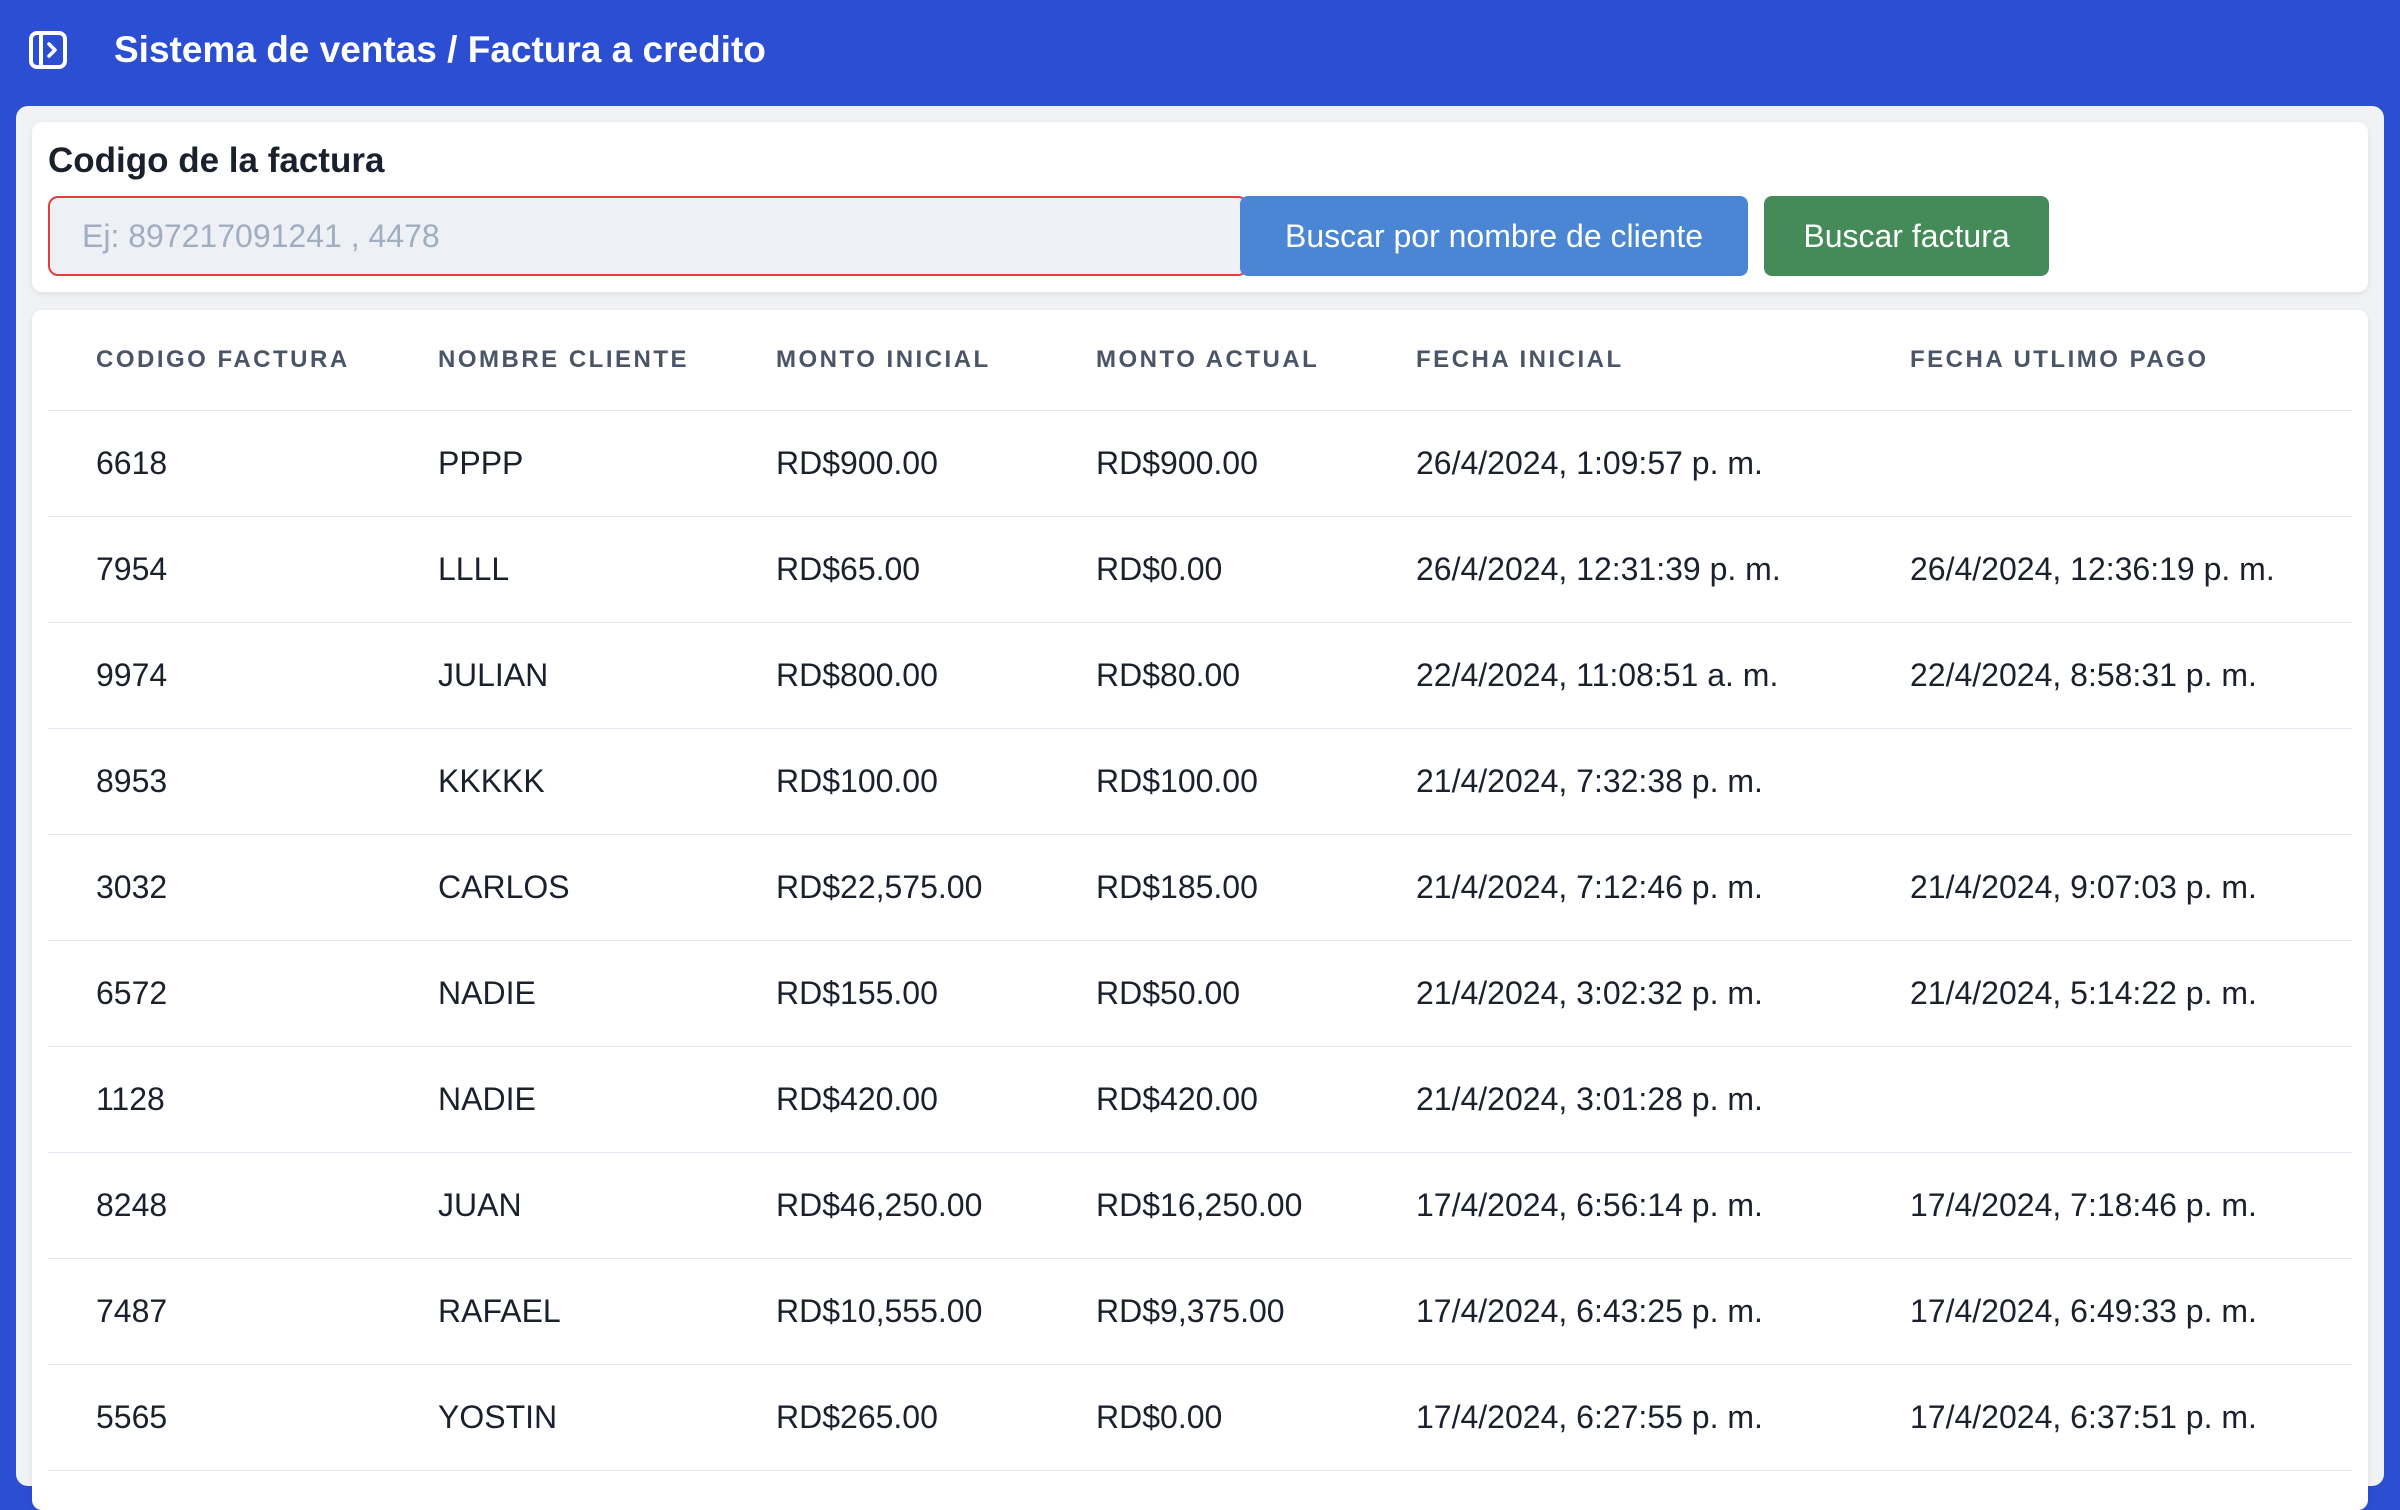 The image size is (2400, 1510). Describe the element at coordinates (2107, 1311) in the screenshot. I see `cell-fecha-ultimo-pago: 17/4/2024, 6:49:33 p. m.` at that location.